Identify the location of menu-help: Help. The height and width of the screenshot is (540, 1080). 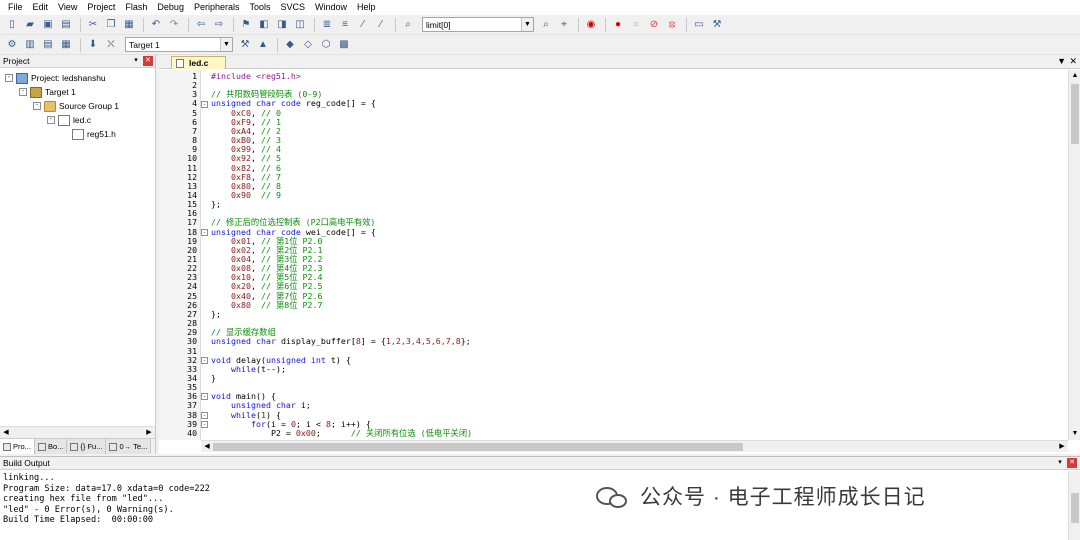
(366, 7).